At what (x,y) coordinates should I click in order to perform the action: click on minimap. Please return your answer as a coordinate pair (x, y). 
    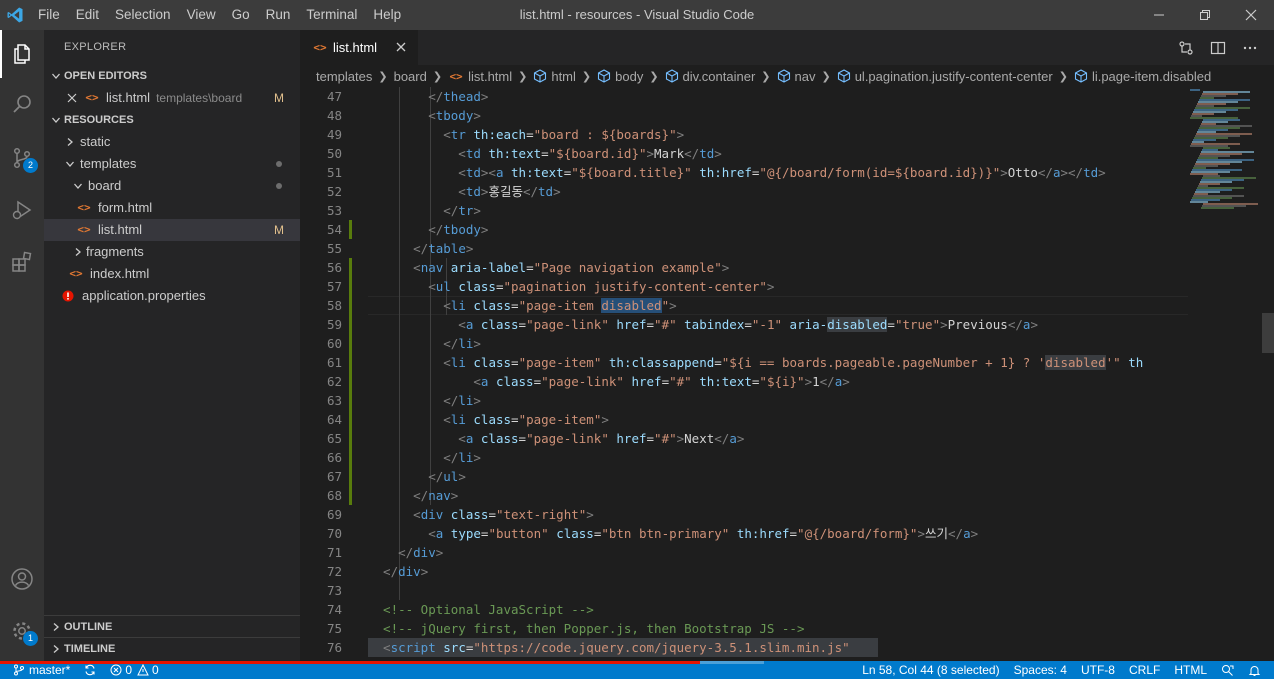
    Looking at the image, I should click on (1225, 374).